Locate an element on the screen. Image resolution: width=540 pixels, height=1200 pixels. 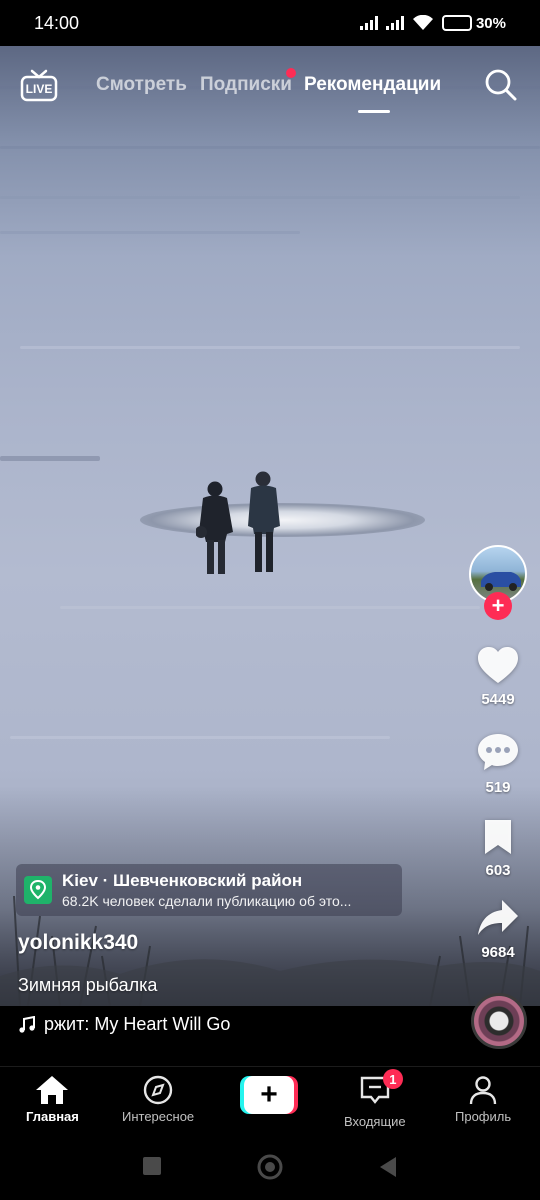
nav-inbox-label: Входящие is located at coordinates (375, 1121).